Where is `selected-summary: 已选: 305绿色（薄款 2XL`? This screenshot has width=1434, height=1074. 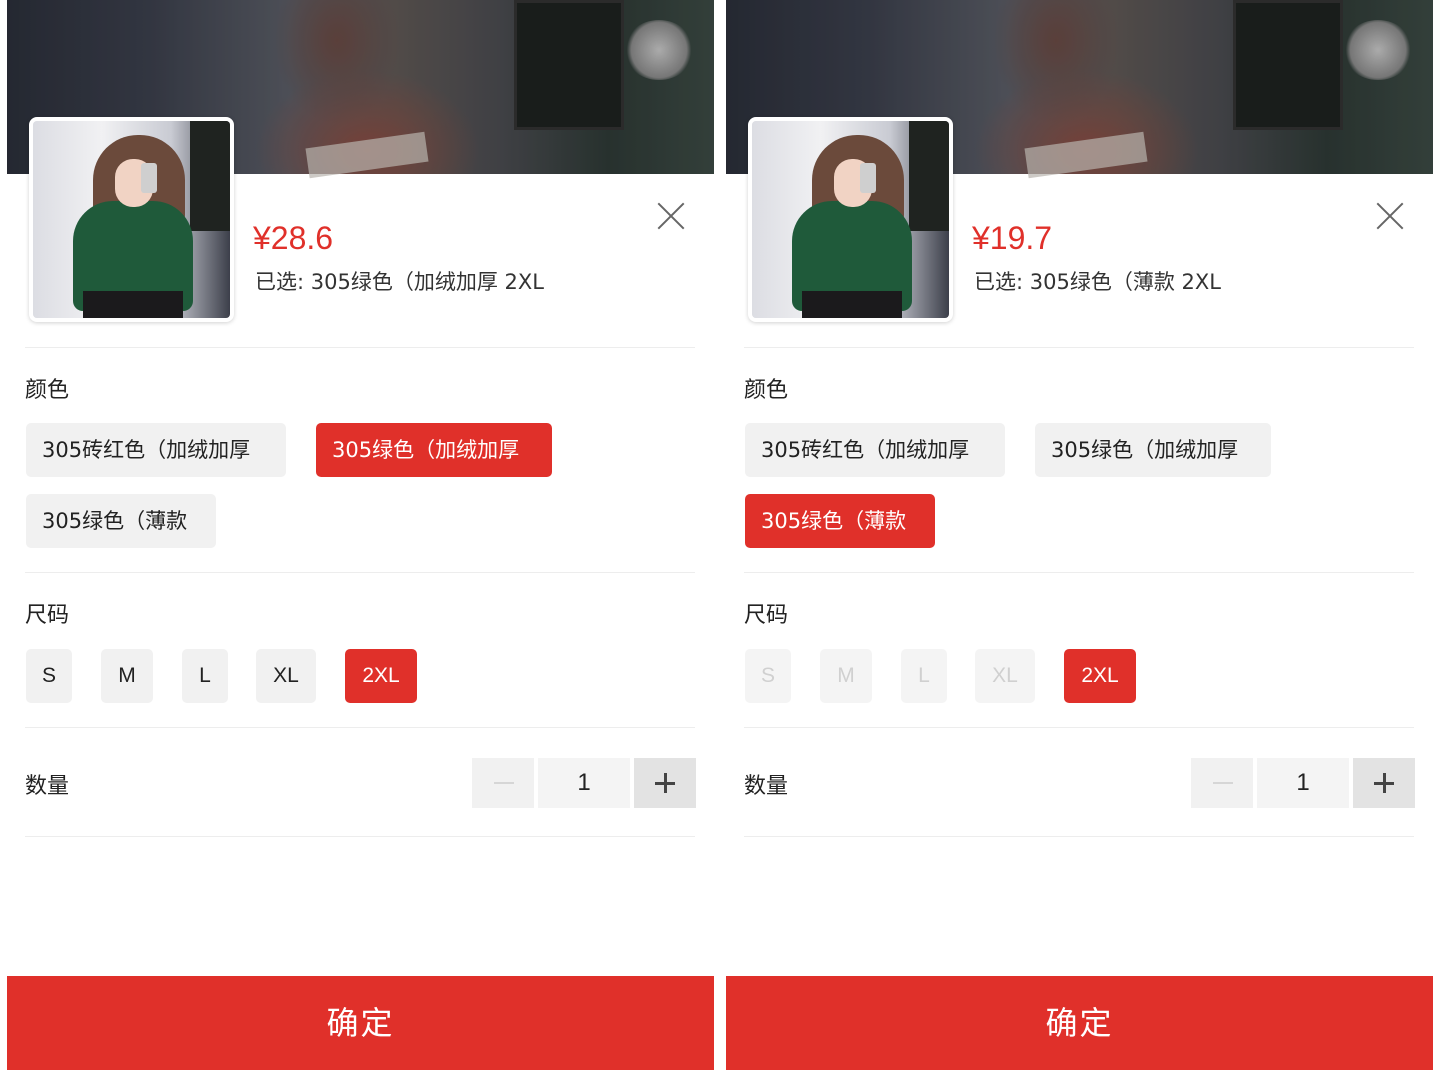 selected-summary: 已选: 305绿色（薄款 2XL is located at coordinates (1097, 282).